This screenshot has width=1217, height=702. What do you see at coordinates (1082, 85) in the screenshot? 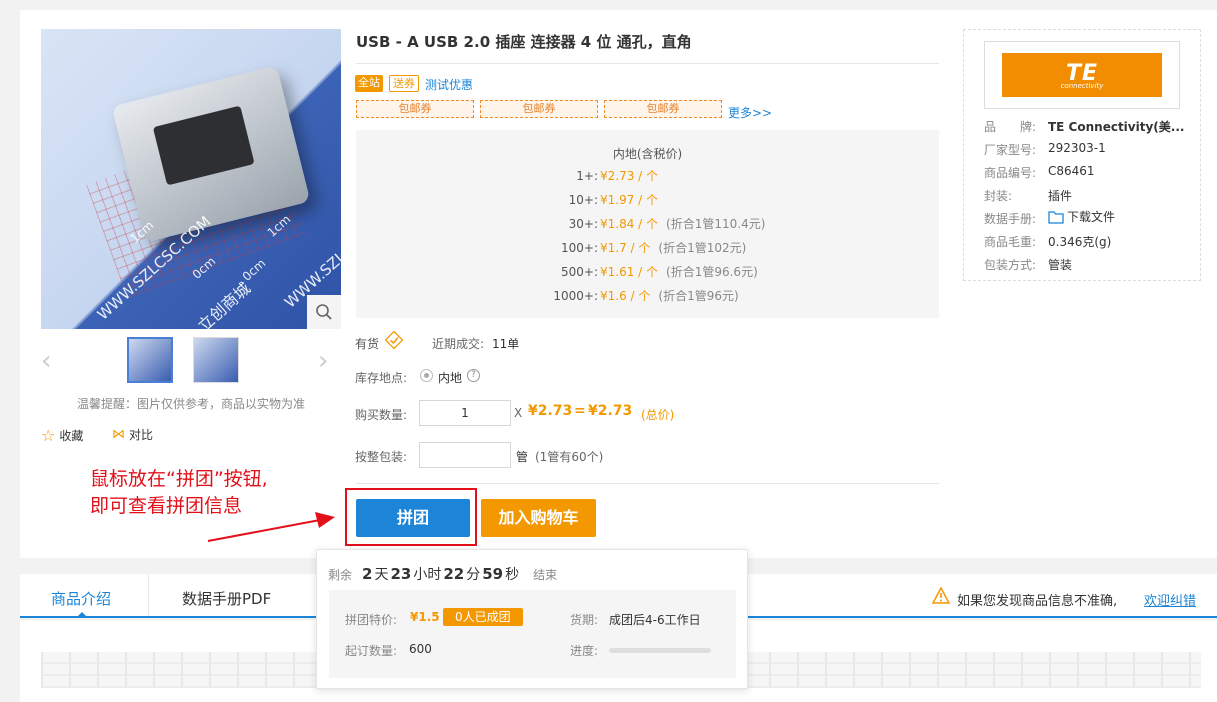
I see `logo-subtext: connectivity` at bounding box center [1082, 85].